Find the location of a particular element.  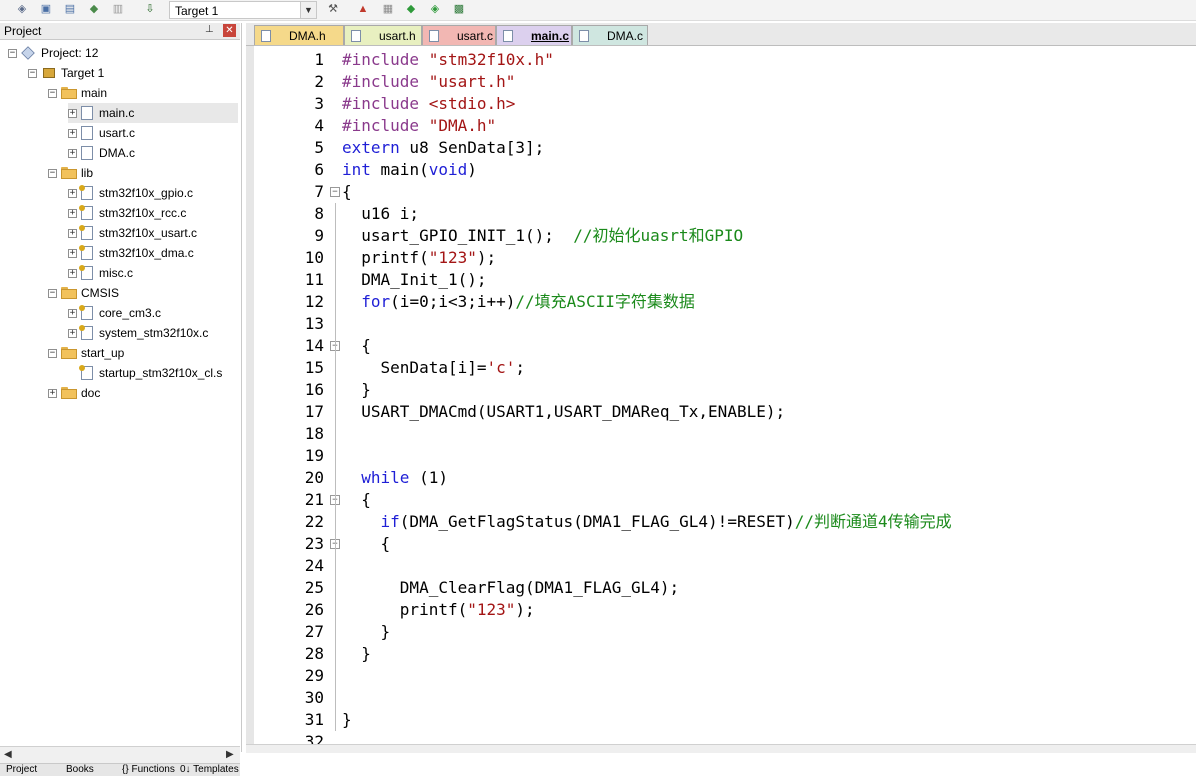

options-icon: ⚒ is located at coordinates (333, 9).